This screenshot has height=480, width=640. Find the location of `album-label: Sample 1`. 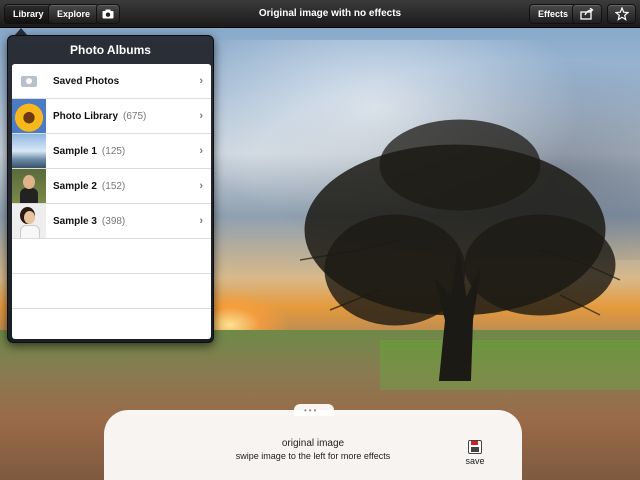

album-label: Sample 1 is located at coordinates (75, 151).